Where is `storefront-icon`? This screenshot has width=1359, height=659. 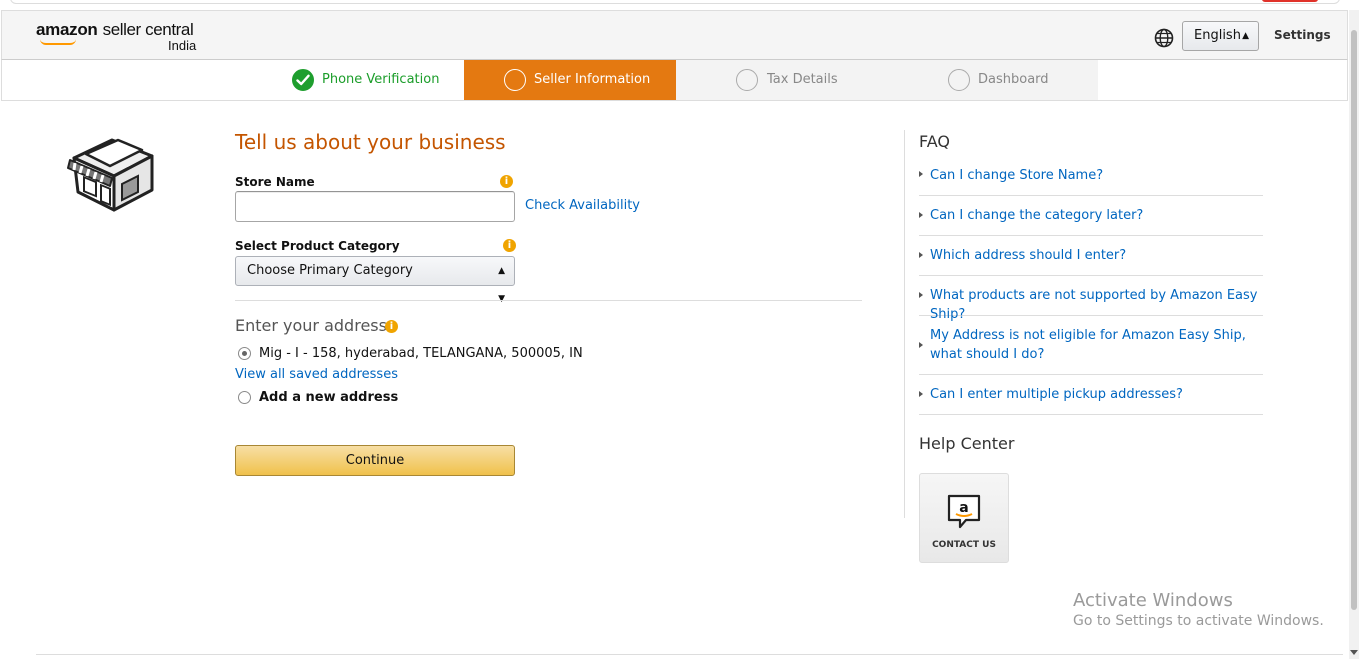
storefront-icon is located at coordinates (110, 175).